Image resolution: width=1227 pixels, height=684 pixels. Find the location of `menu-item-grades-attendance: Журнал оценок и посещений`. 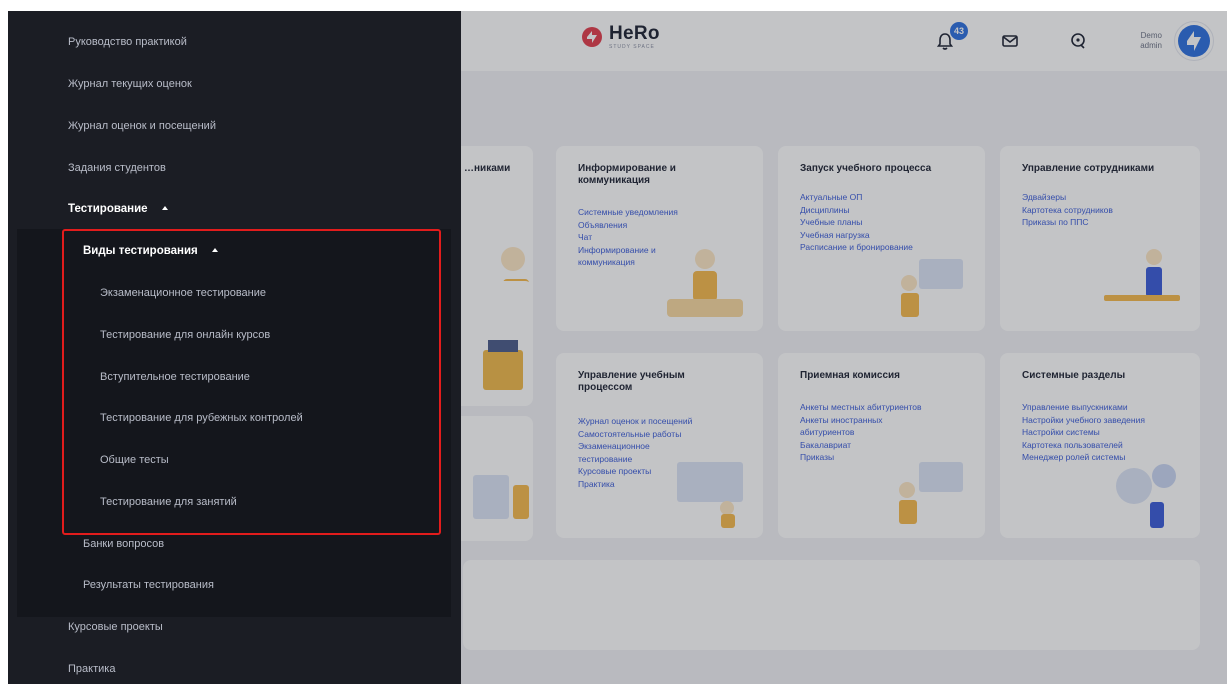

menu-item-grades-attendance: Журнал оценок и посещений is located at coordinates (142, 126).